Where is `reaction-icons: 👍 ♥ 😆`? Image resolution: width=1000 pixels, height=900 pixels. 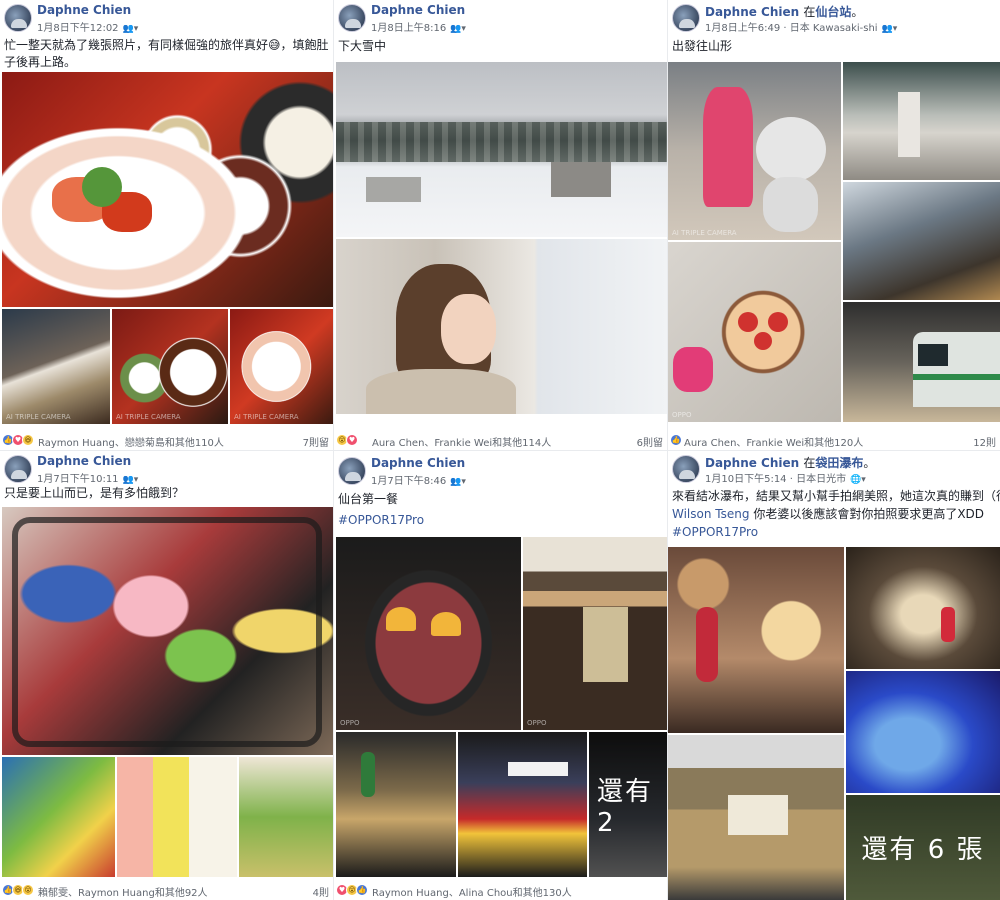 reaction-icons: 👍 ♥ 😆 is located at coordinates (18, 440).